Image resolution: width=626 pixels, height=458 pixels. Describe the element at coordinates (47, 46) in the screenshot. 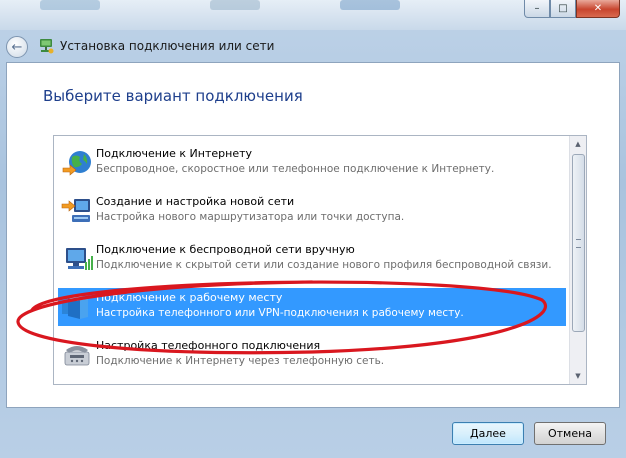

I see `network-setup-icon` at that location.